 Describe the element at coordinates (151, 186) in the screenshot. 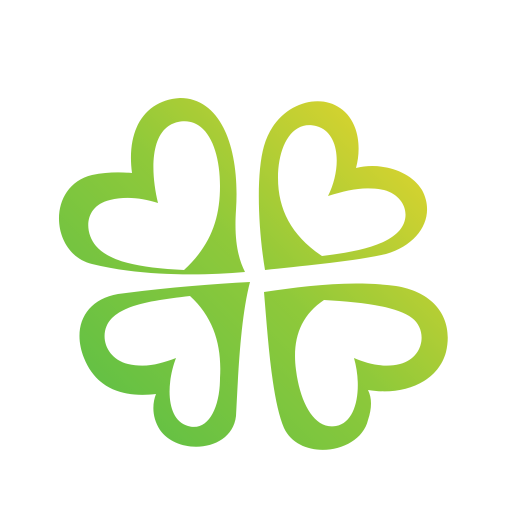

I see `clover-leaf-top-left` at that location.